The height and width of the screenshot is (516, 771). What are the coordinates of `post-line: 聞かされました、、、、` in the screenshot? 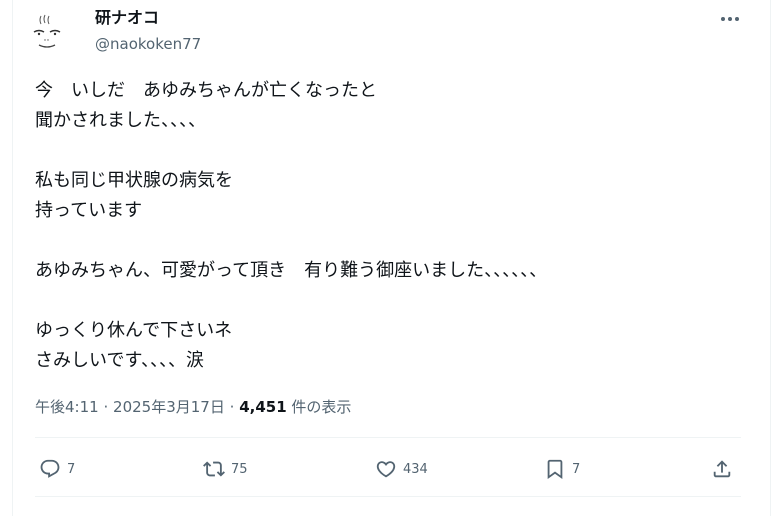 It's located at (120, 120).